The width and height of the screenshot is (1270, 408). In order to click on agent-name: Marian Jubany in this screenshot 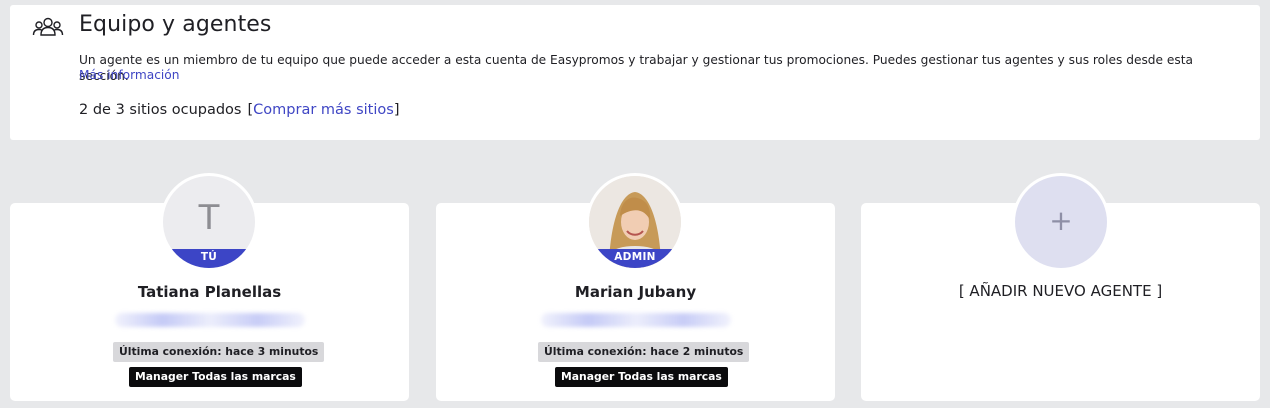, I will do `click(635, 292)`.